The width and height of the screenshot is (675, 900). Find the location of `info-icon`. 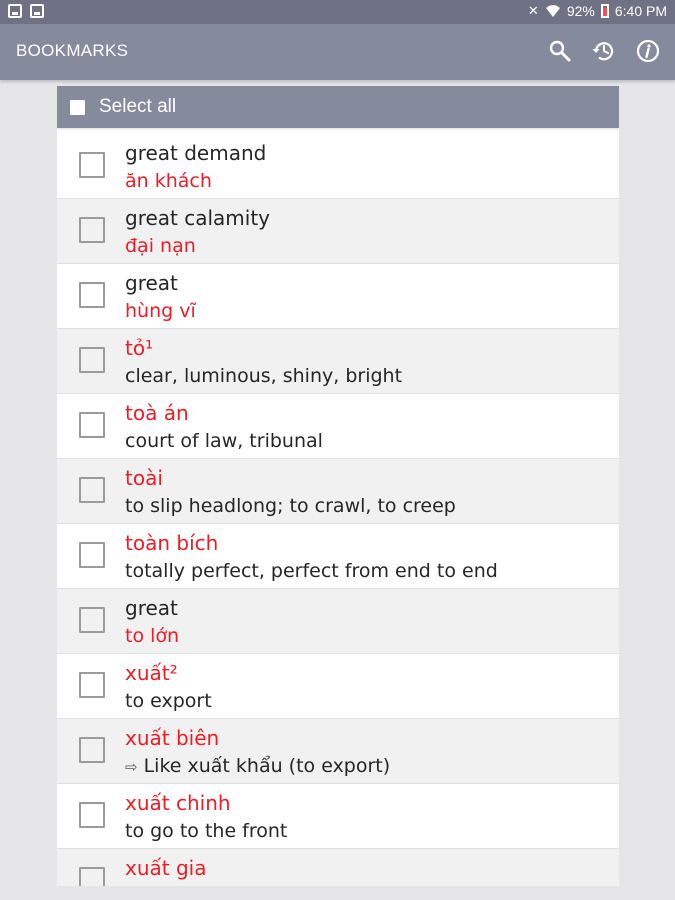

info-icon is located at coordinates (648, 51).